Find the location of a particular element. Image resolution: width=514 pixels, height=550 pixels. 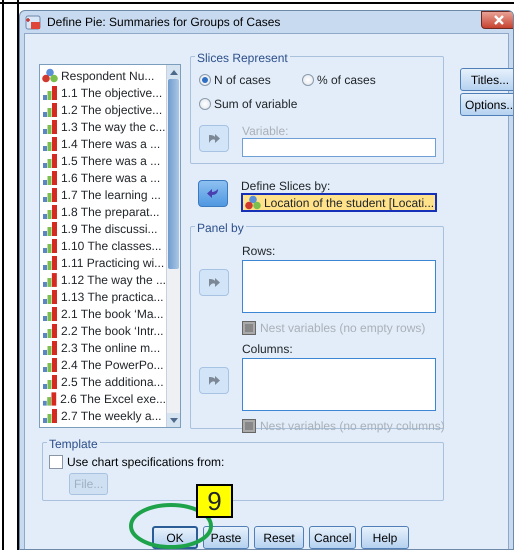

dialog-button: Paste is located at coordinates (226, 537).